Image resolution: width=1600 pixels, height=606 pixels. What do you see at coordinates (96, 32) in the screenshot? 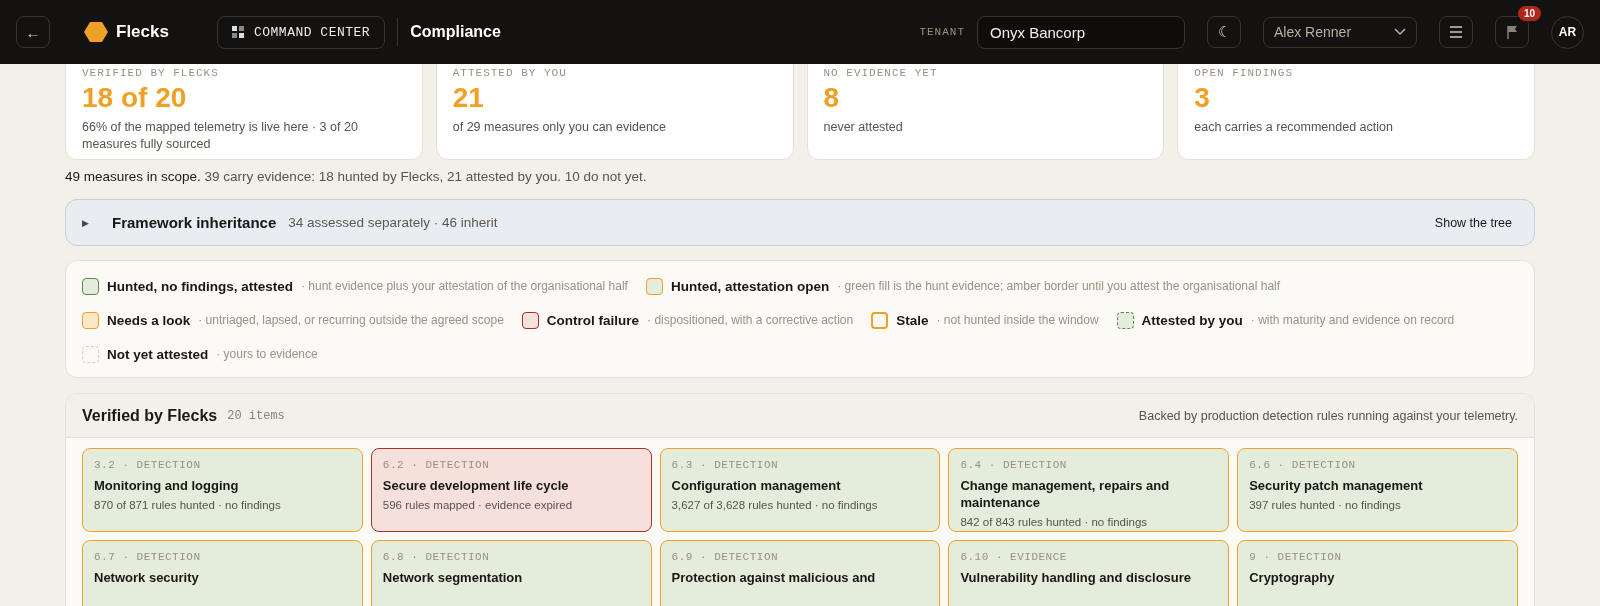
I see `hexagon-logo-icon` at bounding box center [96, 32].